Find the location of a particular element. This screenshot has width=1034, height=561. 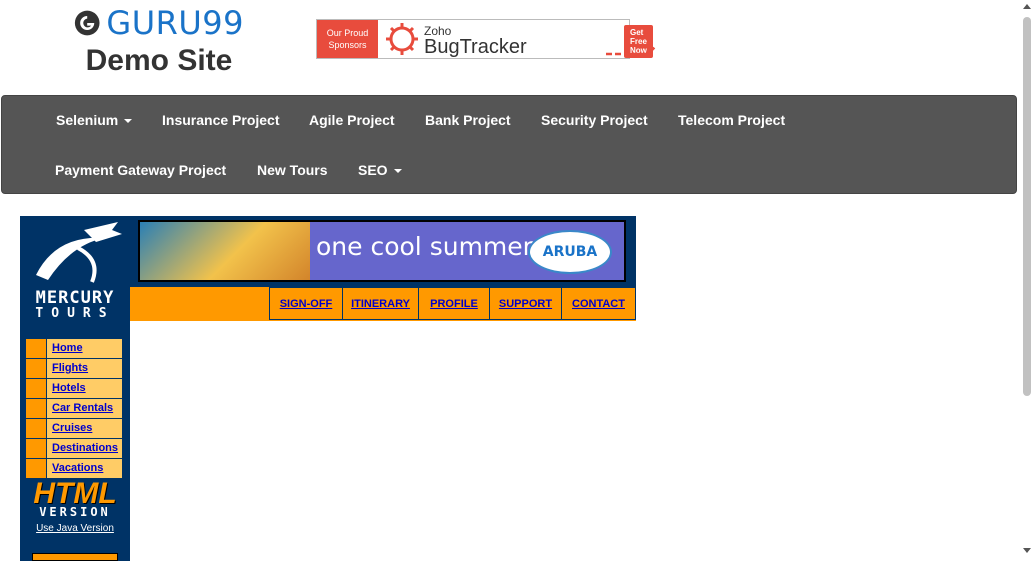

vertical-scrollbar is located at coordinates (1027, 280).